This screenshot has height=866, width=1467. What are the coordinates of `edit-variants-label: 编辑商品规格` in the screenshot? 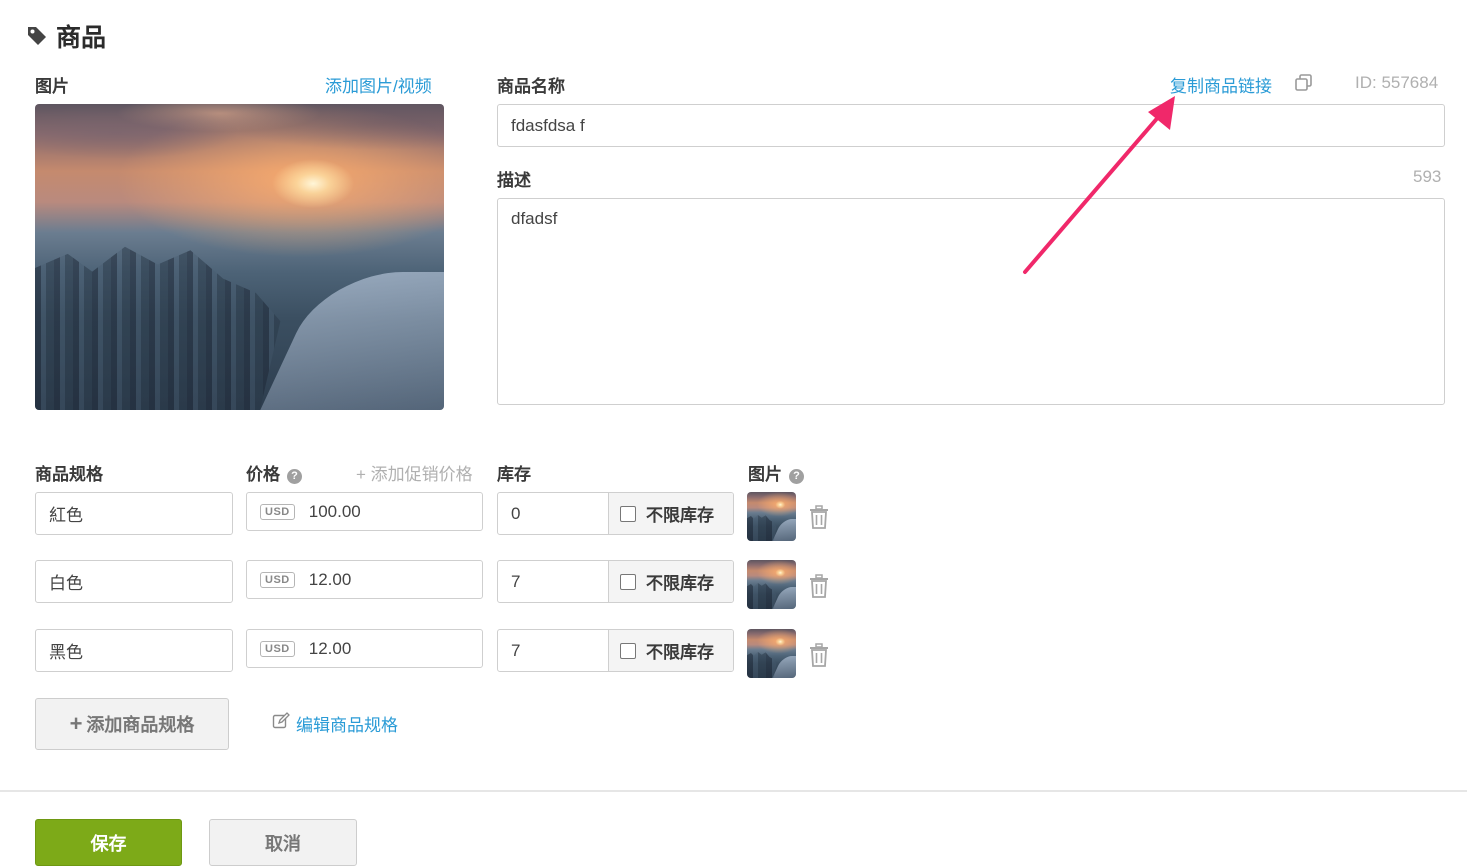 It's located at (347, 725).